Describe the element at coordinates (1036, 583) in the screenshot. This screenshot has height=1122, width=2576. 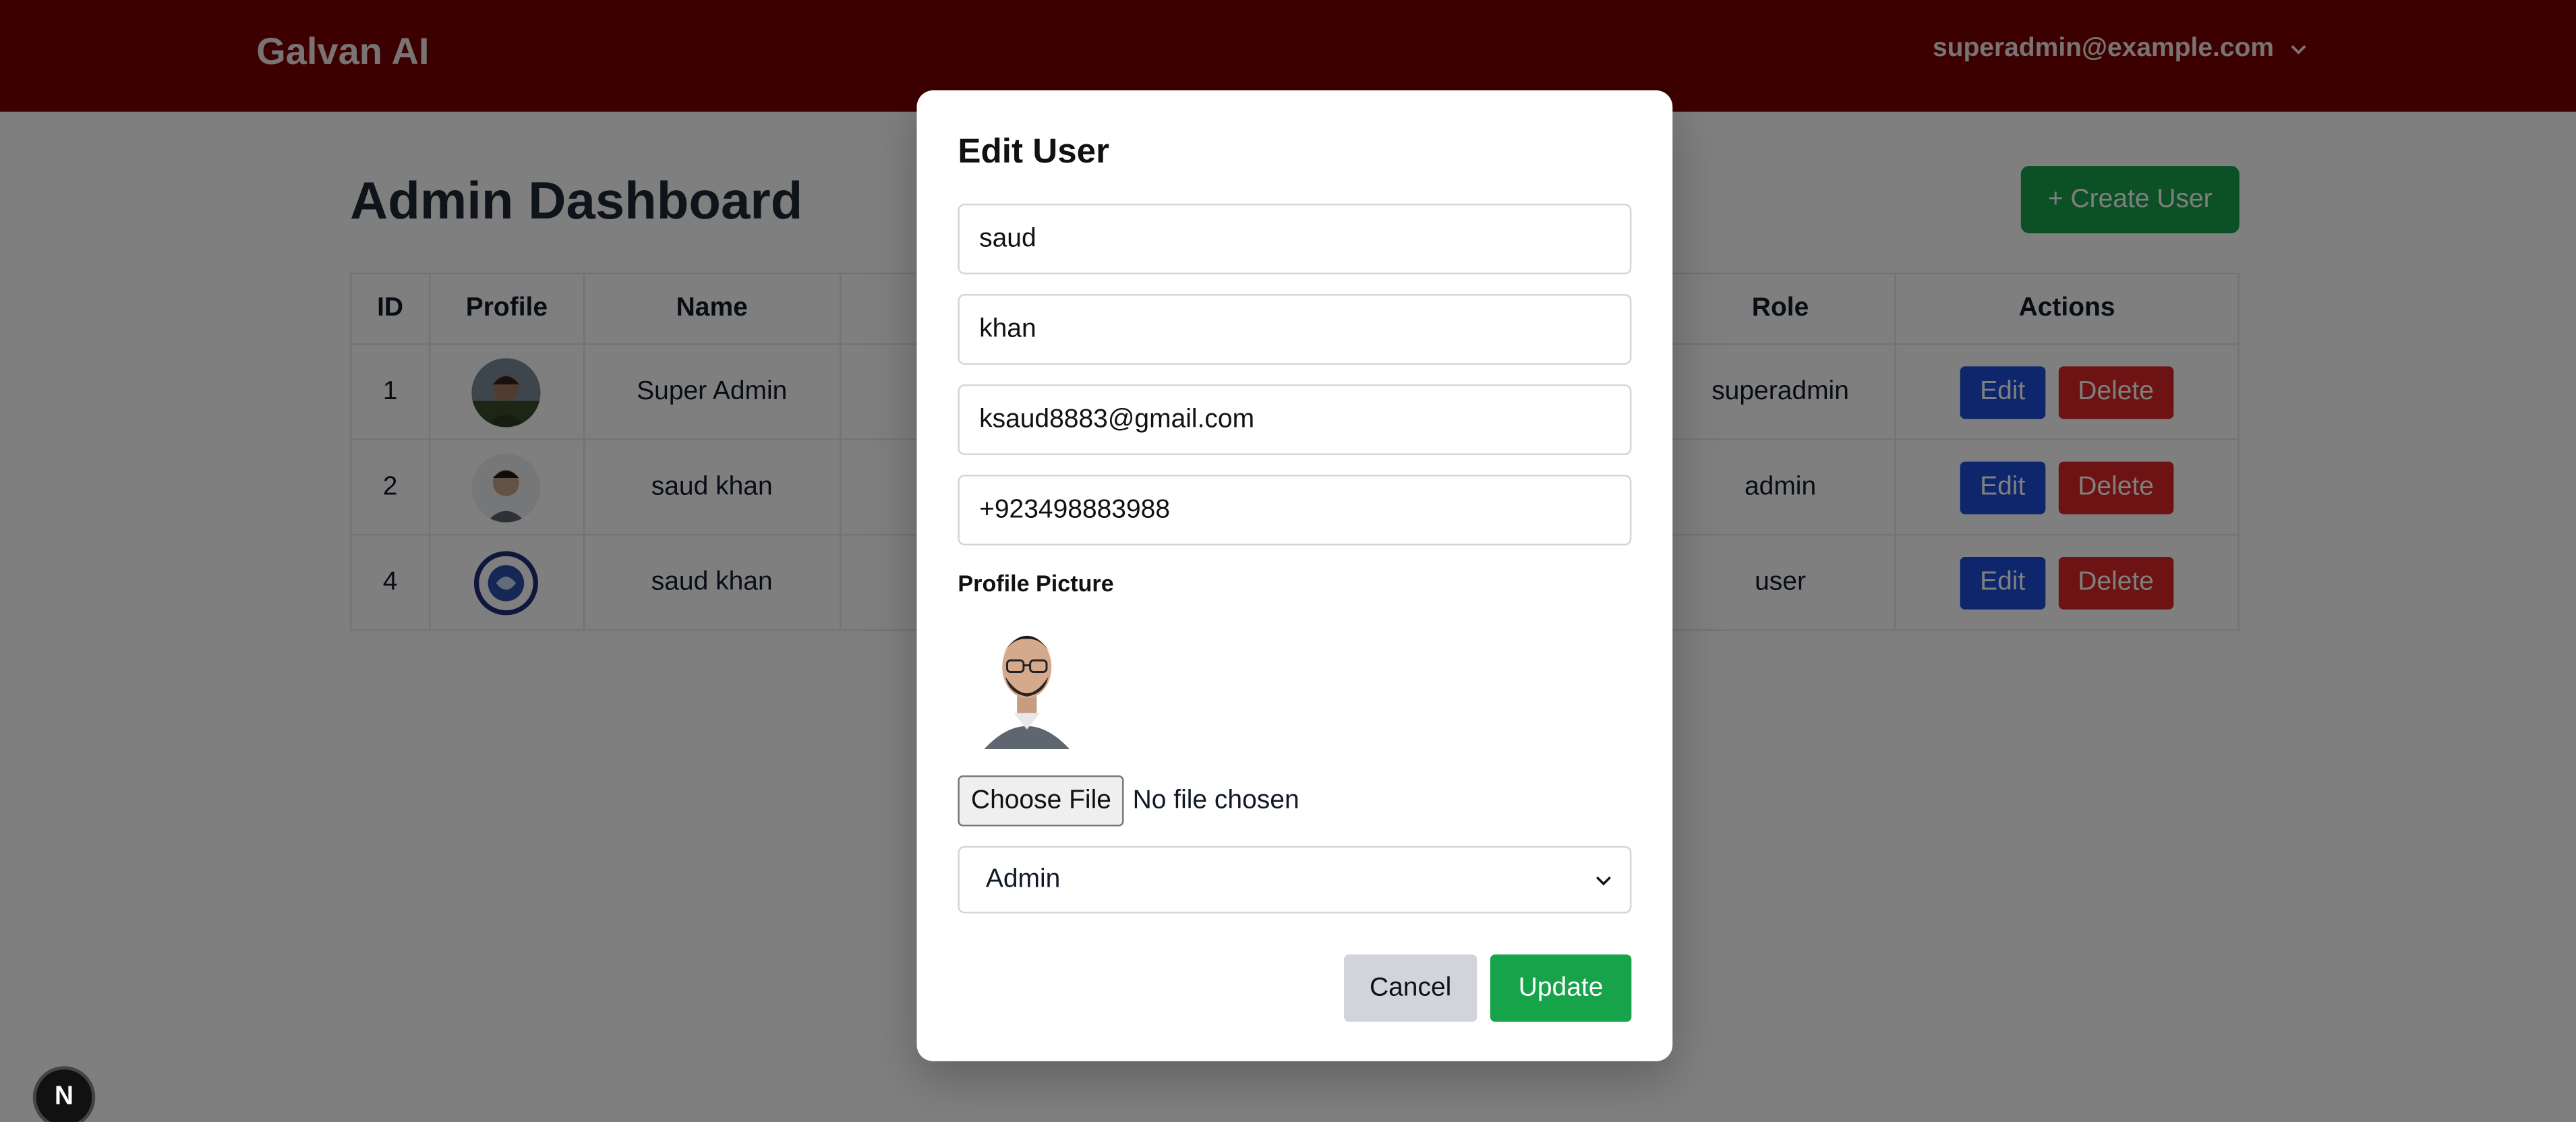
I see `profile-picture-label: Profile Picture` at that location.